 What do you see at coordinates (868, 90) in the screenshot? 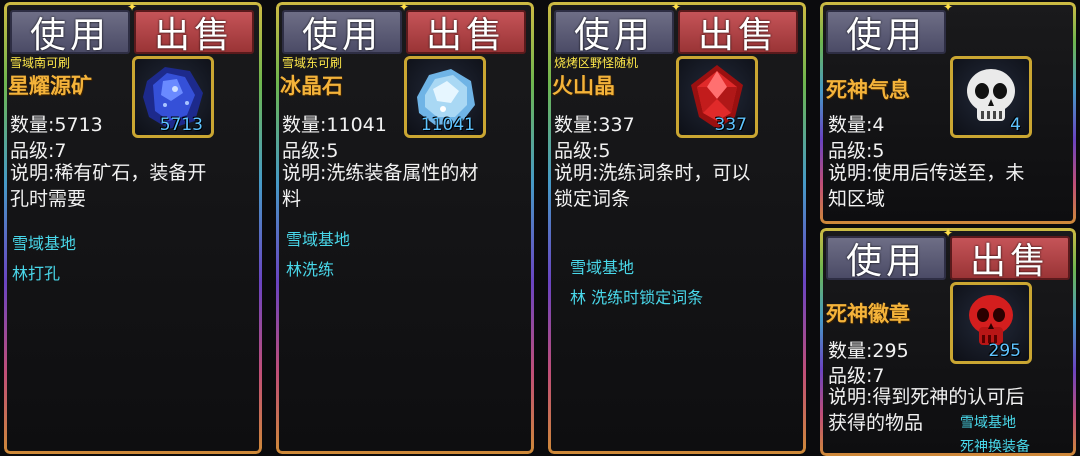
I see `item-name: 死神气息` at bounding box center [868, 90].